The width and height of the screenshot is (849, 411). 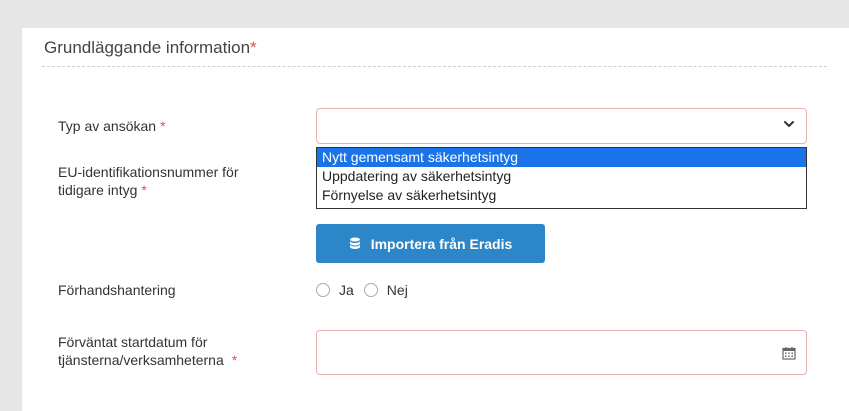 I want to click on calendar-icon, so click(x=789, y=353).